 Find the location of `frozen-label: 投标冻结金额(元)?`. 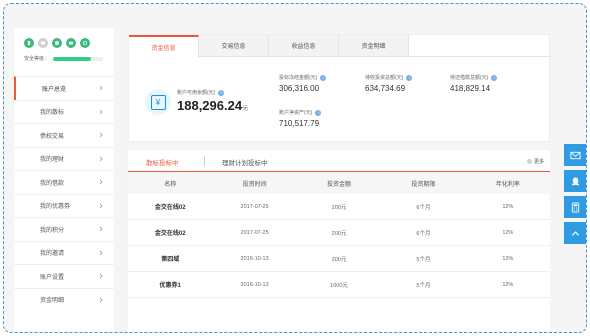

frozen-label: 投标冻结金额(元)? is located at coordinates (303, 77).